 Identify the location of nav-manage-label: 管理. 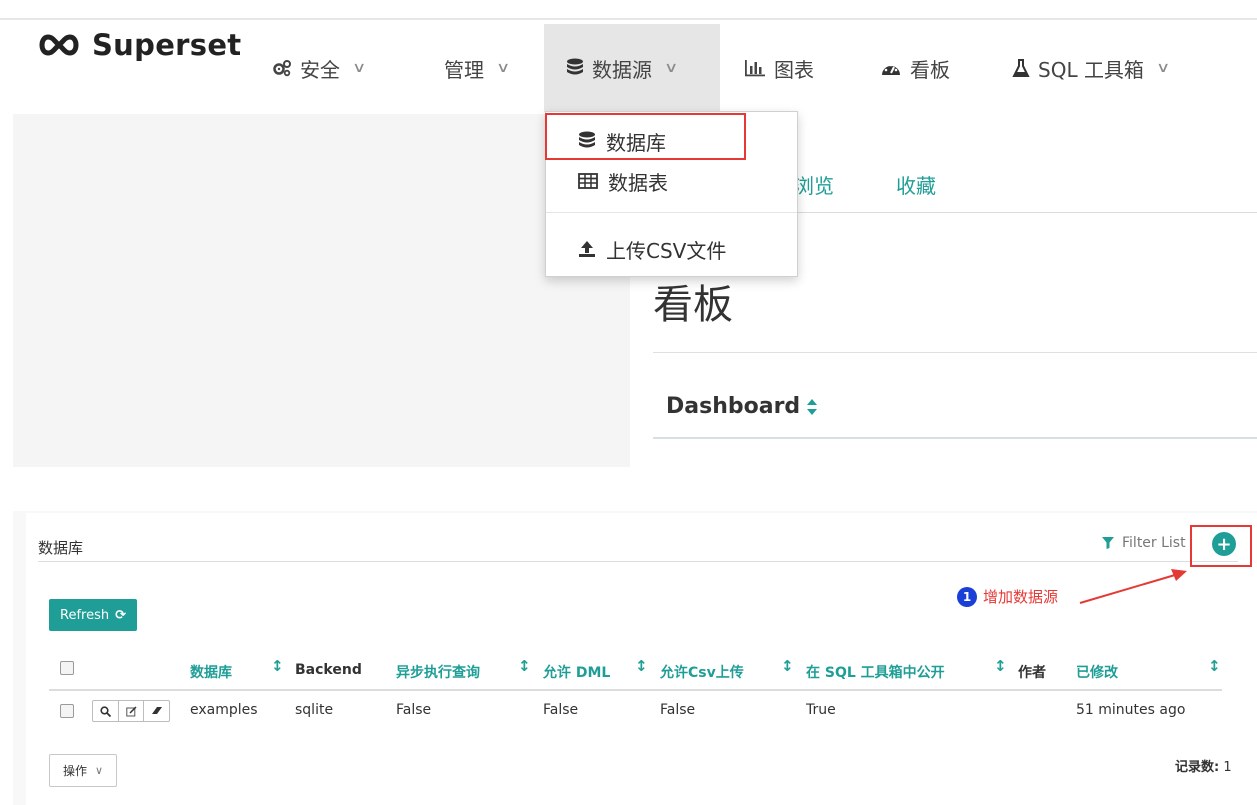
(464, 69).